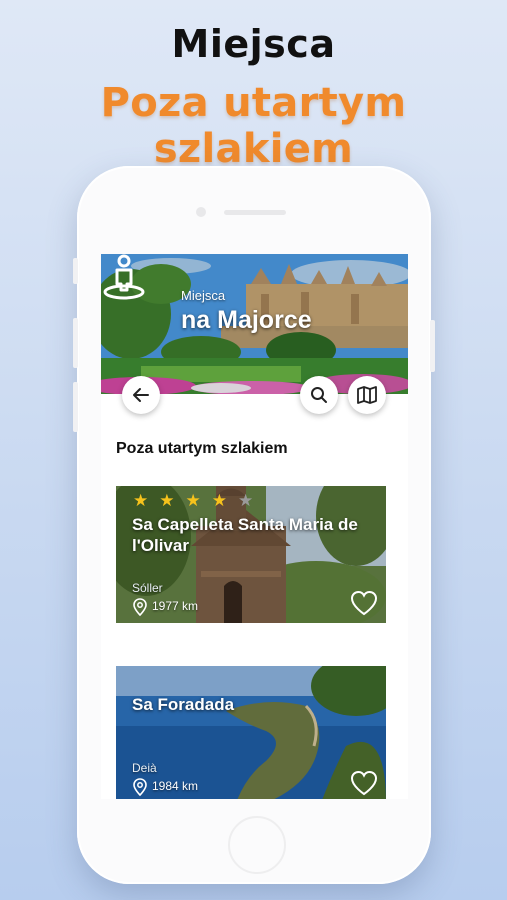  I want to click on person-map-pin-icon, so click(124, 277).